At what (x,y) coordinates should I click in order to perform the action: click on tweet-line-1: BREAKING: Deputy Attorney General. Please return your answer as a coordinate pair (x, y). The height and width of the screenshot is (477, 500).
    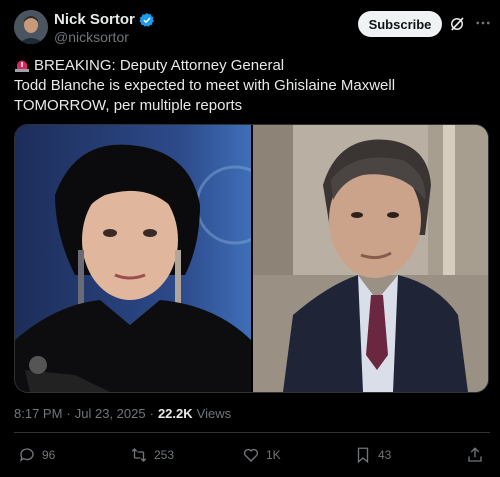
    Looking at the image, I should click on (252, 66).